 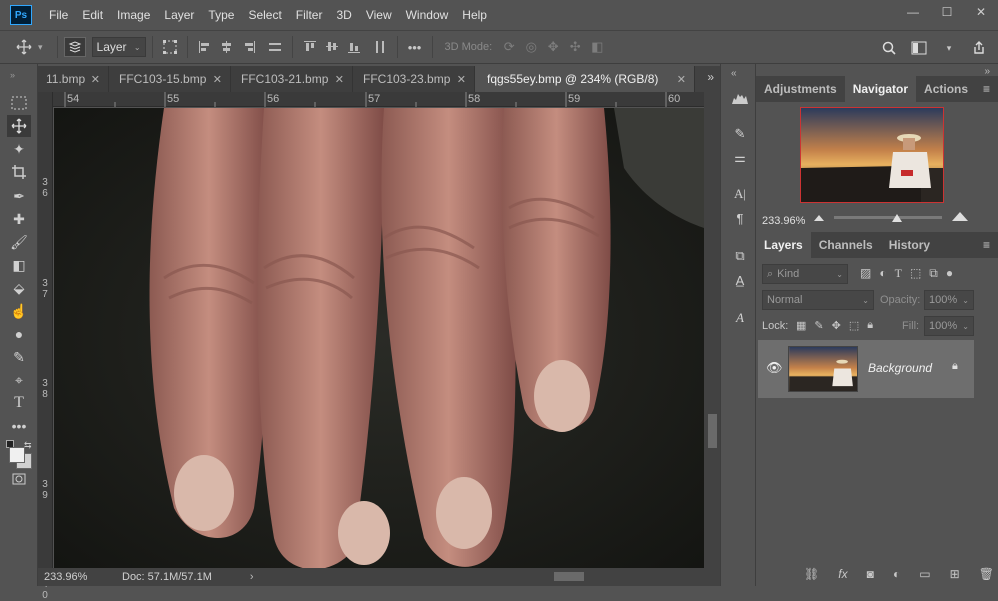 What do you see at coordinates (179, 15) in the screenshot?
I see `menu-layer: Layer` at bounding box center [179, 15].